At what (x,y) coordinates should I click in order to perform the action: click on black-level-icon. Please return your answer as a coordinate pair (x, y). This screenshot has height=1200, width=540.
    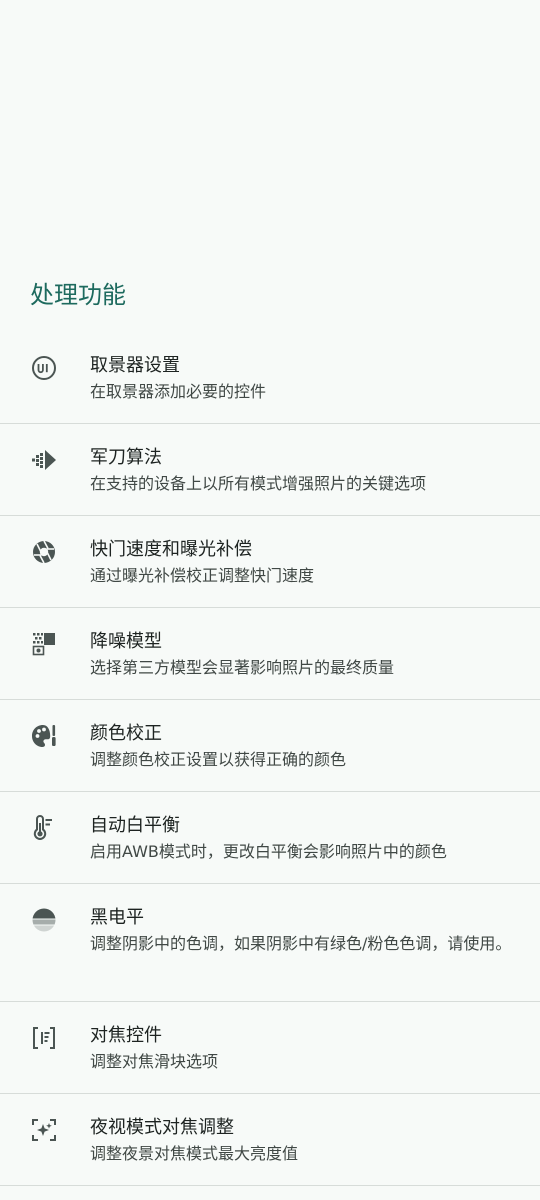
    Looking at the image, I should click on (44, 920).